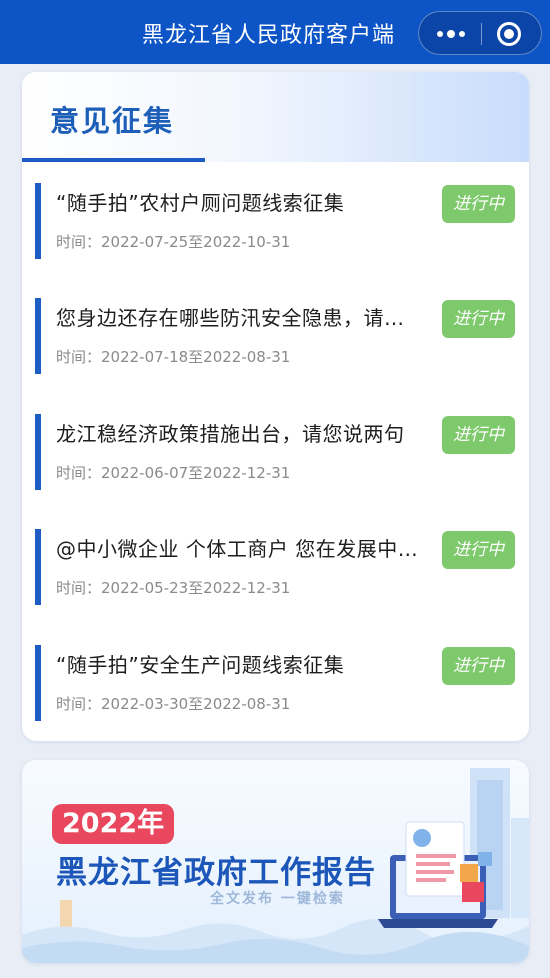  Describe the element at coordinates (173, 588) in the screenshot. I see `item-time: 时间：2022-05-23至2022-12-31` at that location.